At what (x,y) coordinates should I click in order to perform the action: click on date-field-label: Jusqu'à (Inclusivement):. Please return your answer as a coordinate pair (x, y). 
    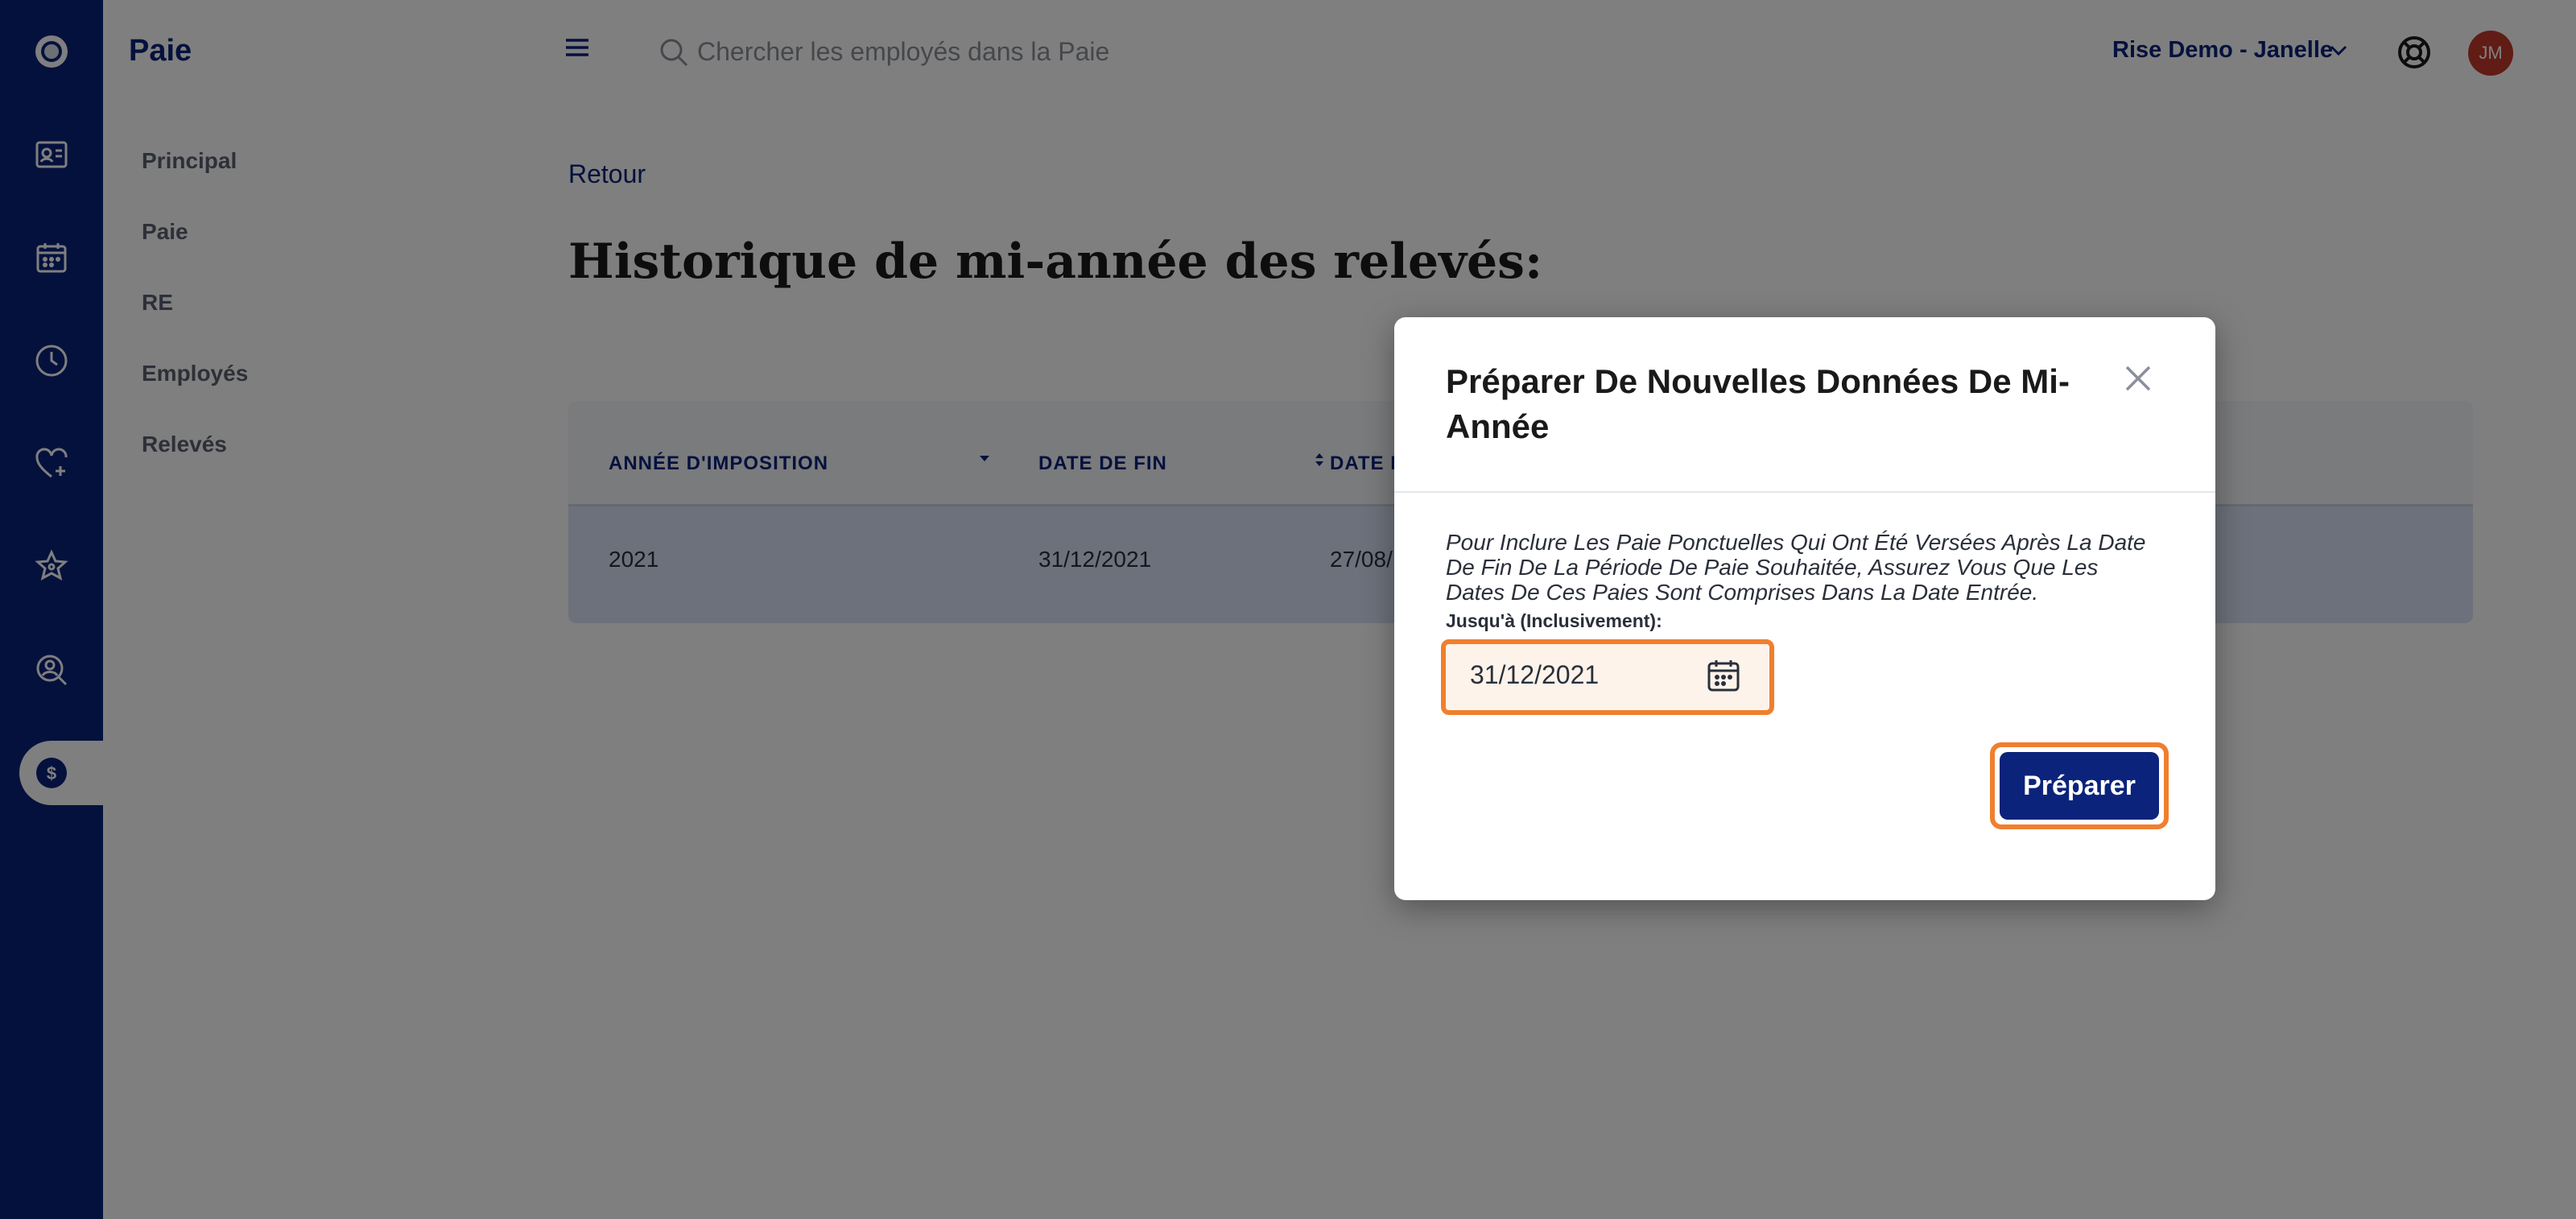
    Looking at the image, I should click on (1554, 620).